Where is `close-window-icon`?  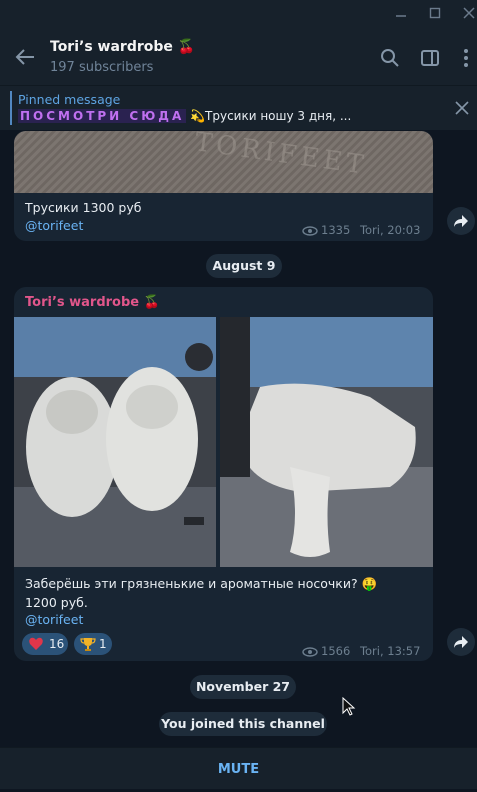
close-window-icon is located at coordinates (469, 15).